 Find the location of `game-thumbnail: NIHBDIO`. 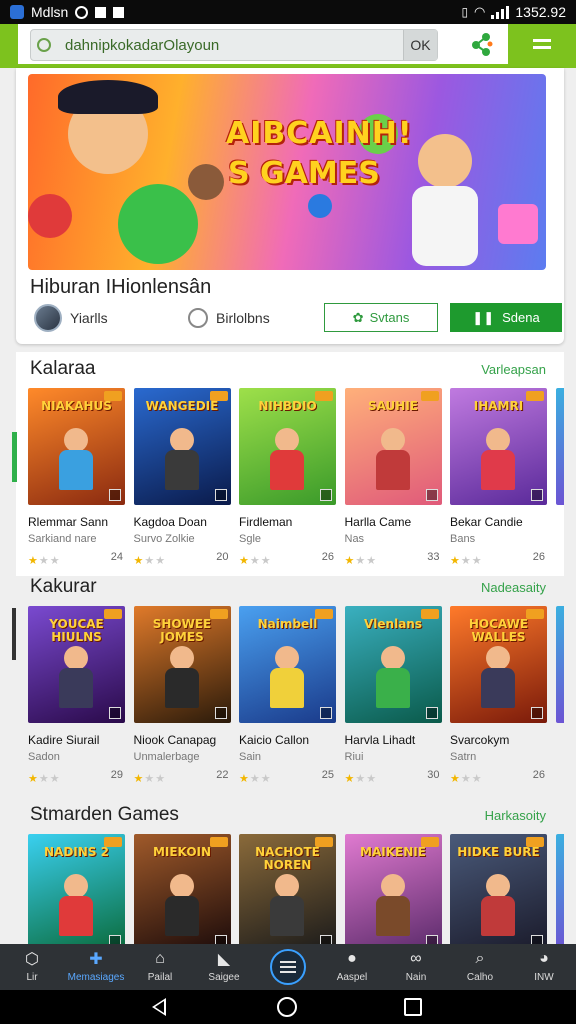

game-thumbnail: NIHBDIO is located at coordinates (287, 446).